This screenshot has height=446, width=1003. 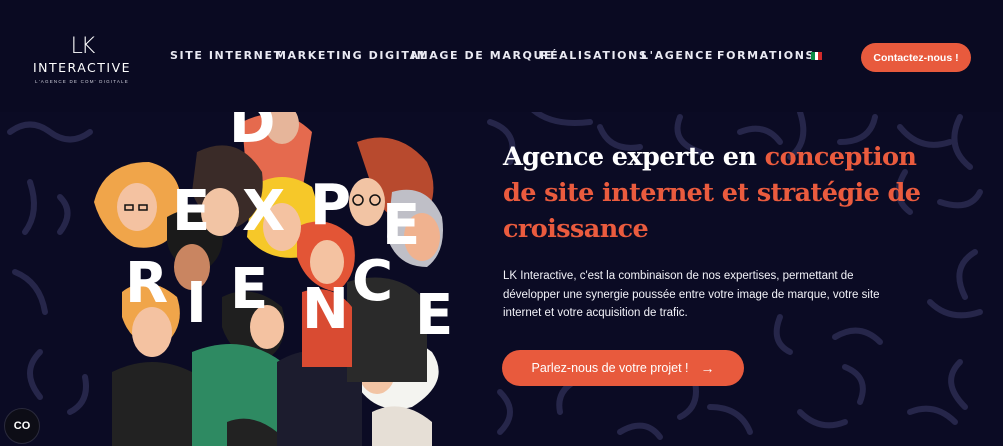 What do you see at coordinates (594, 55) in the screenshot?
I see `nav-item-realisations: RÉALISATIONS` at bounding box center [594, 55].